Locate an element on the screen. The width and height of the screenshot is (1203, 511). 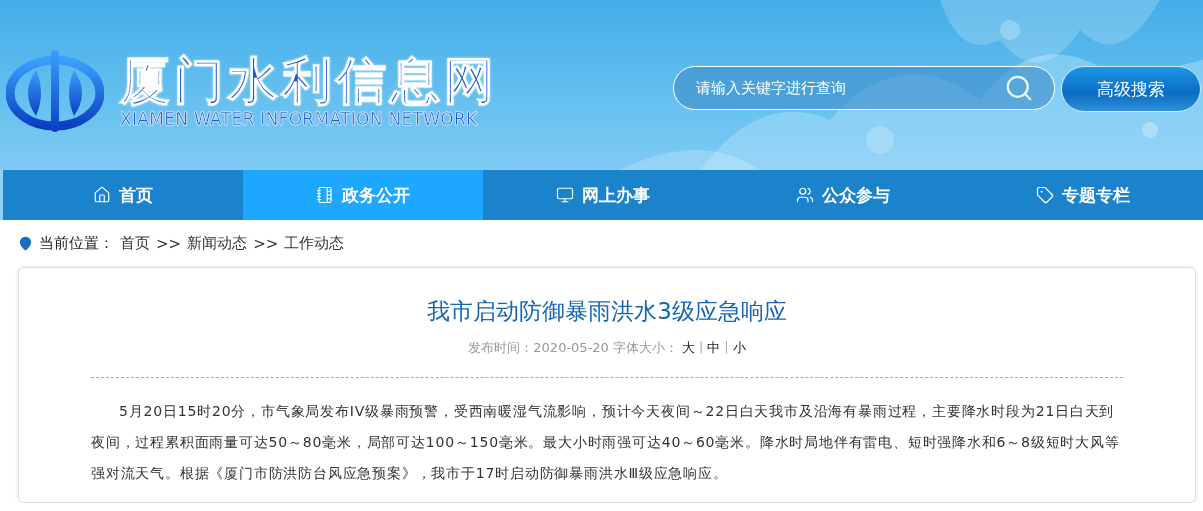
logo-icon is located at coordinates (55, 91).